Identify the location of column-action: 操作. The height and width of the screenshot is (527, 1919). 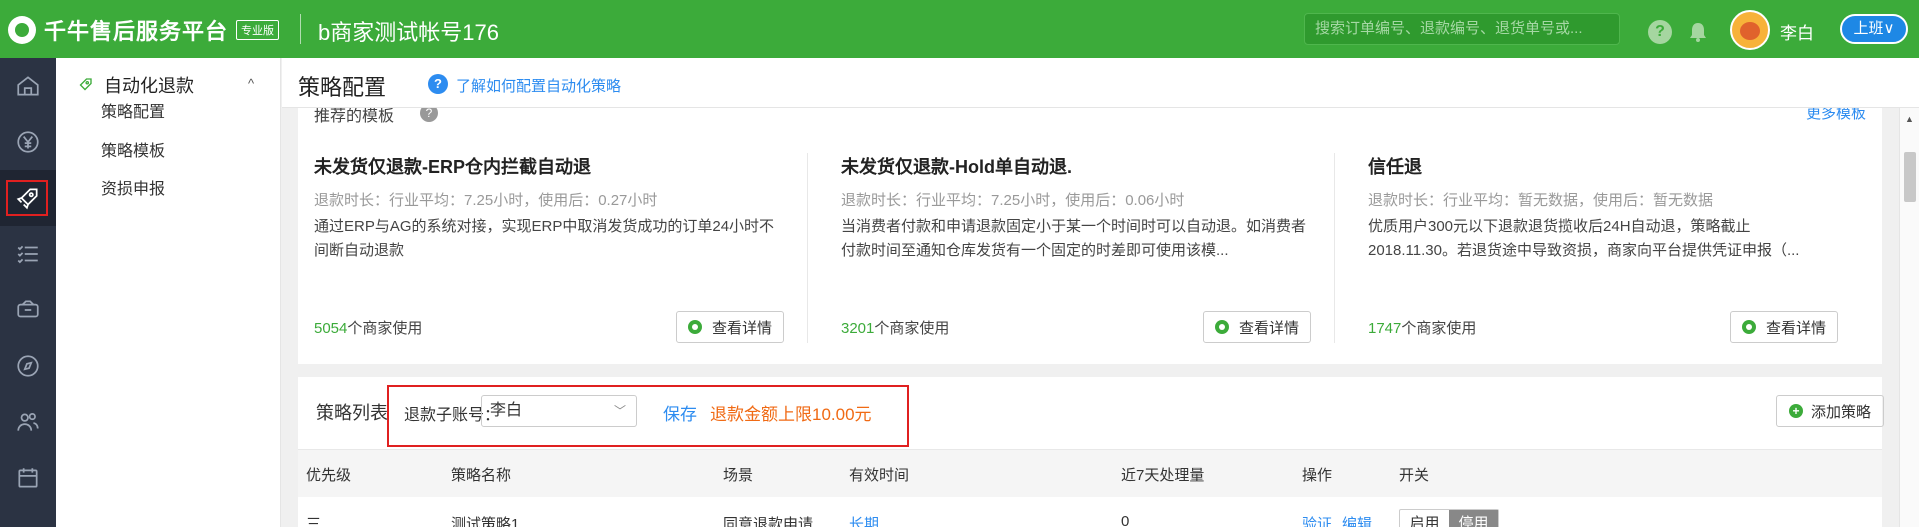
(1317, 475).